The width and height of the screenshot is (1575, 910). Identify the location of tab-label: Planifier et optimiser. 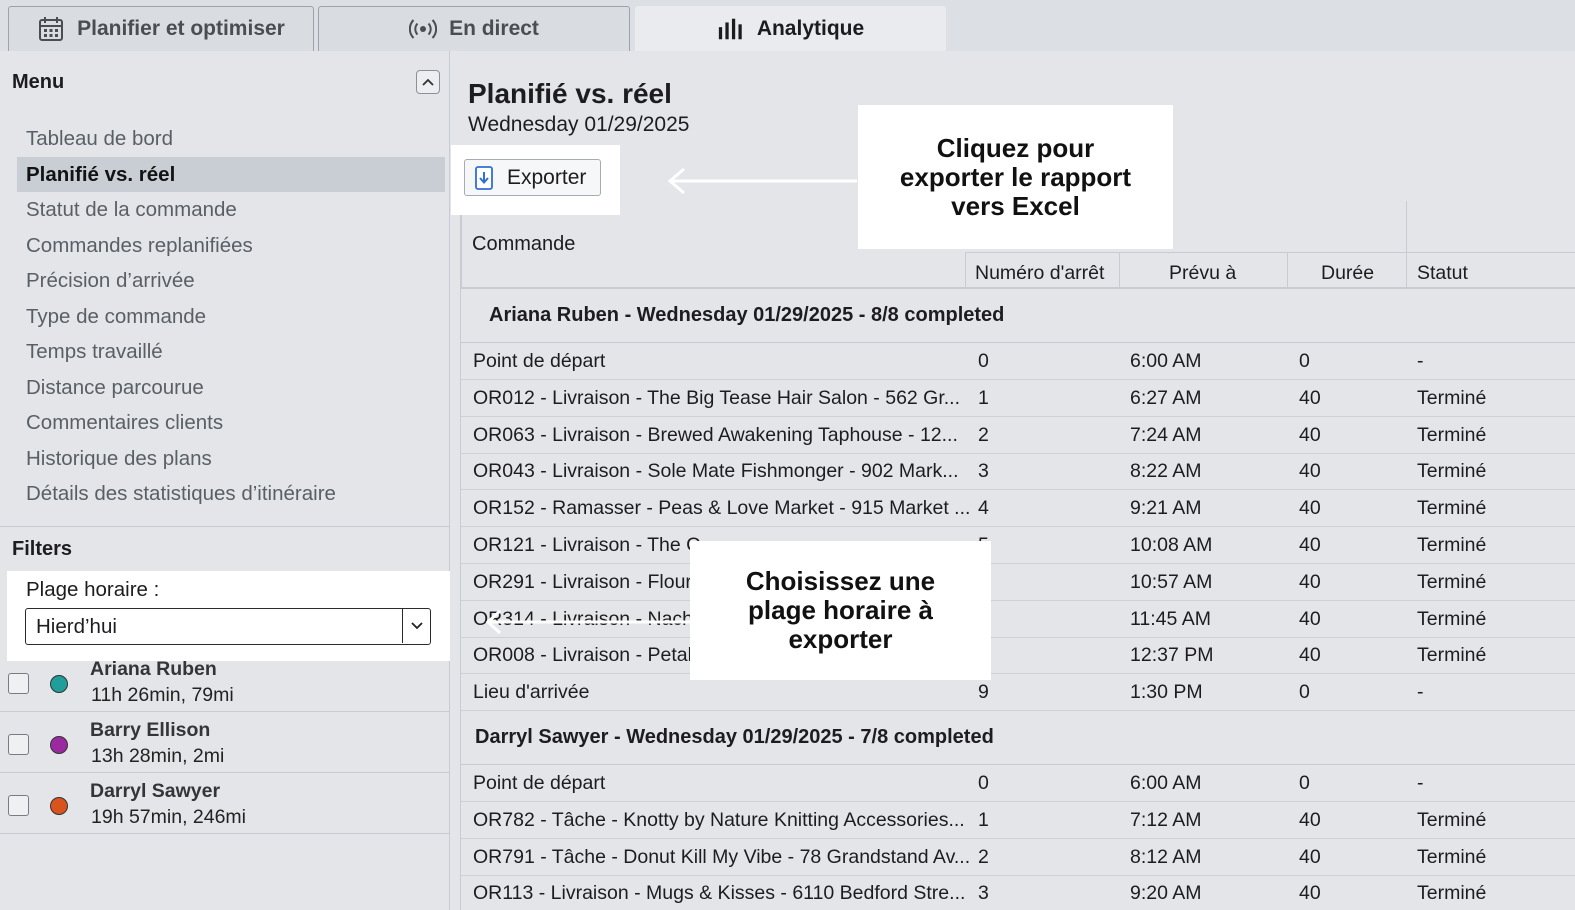
(181, 28).